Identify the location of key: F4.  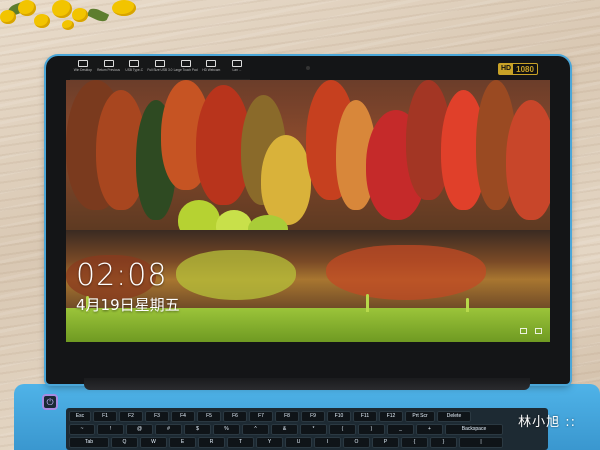
(183, 416).